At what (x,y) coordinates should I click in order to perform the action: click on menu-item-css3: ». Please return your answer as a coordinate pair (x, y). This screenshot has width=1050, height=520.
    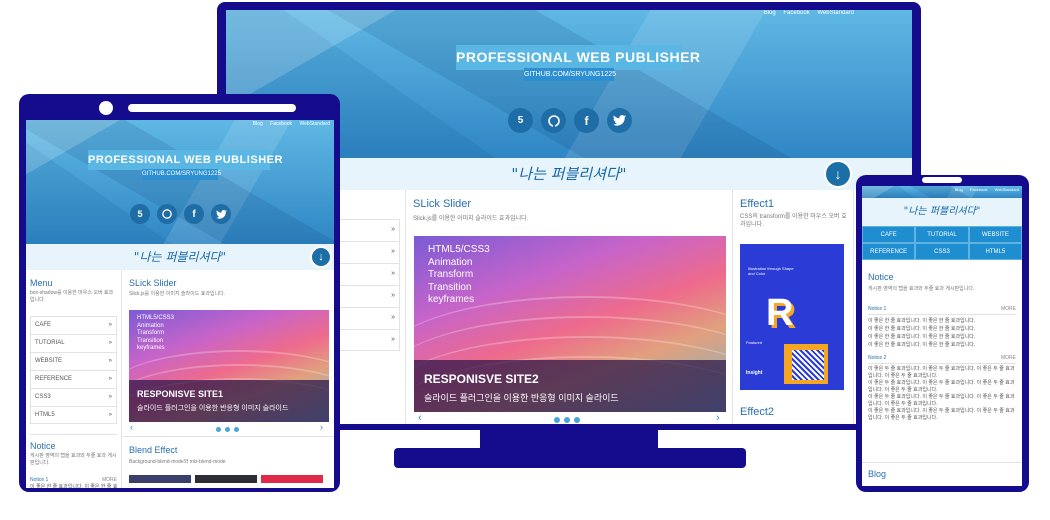
    Looking at the image, I should click on (368, 318).